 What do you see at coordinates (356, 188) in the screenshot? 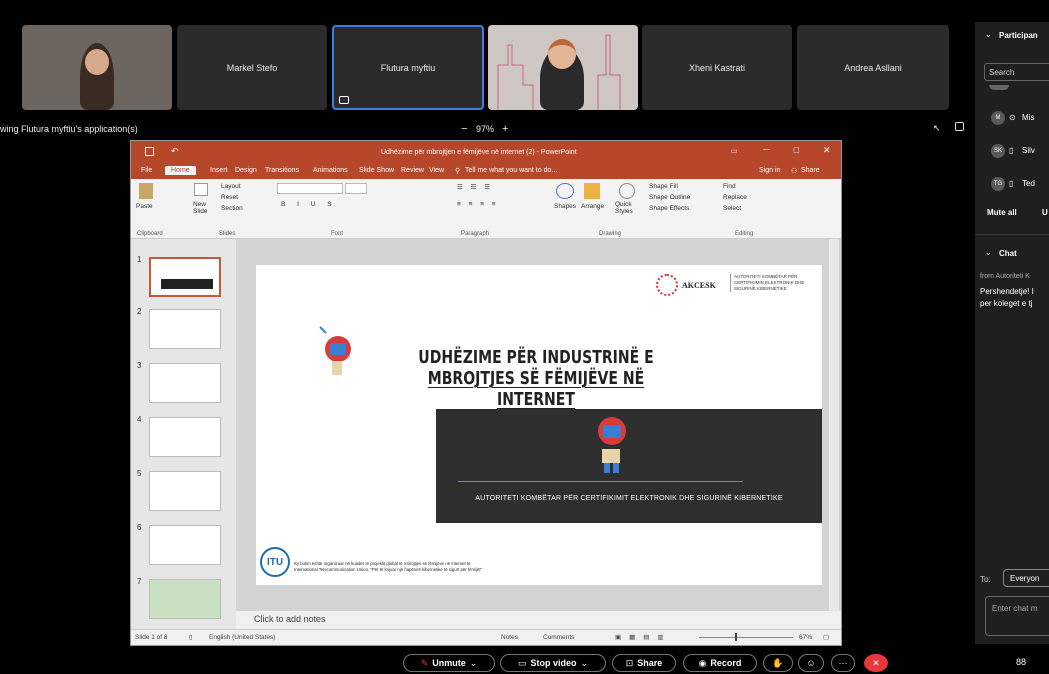
I see `font-size-input` at bounding box center [356, 188].